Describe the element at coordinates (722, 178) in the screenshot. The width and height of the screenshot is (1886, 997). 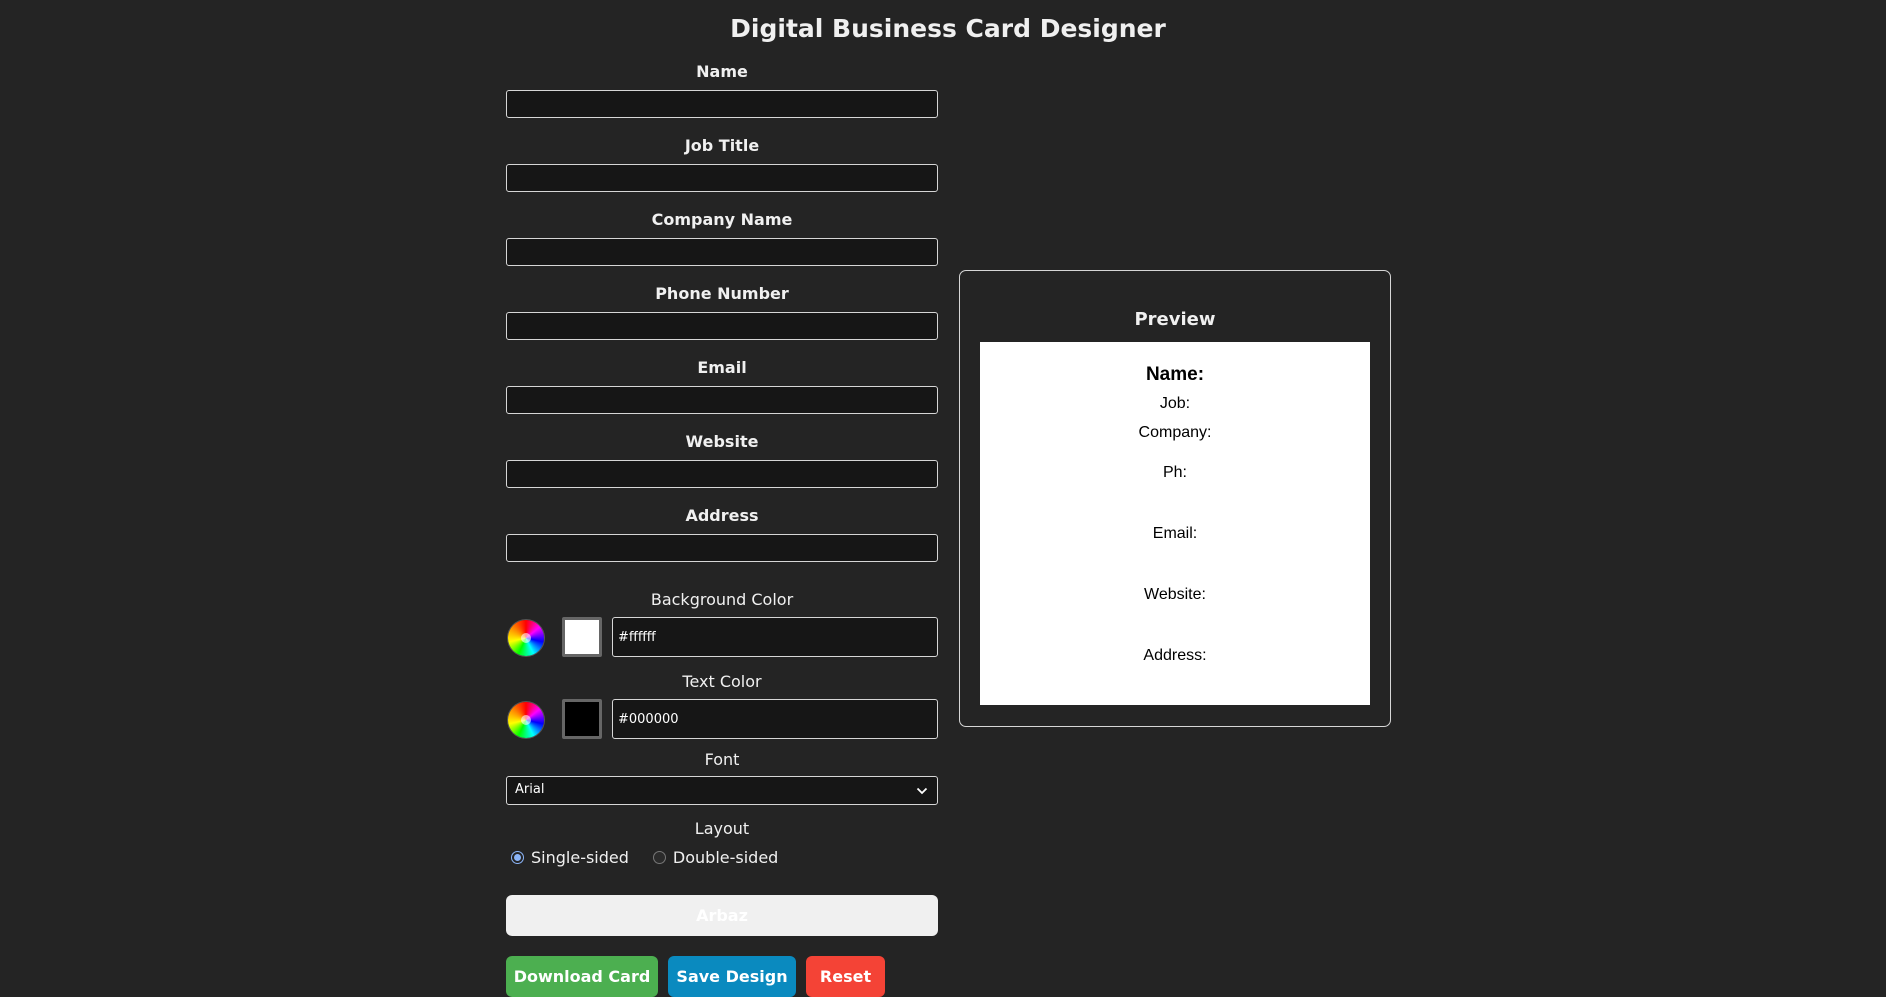
I see `job-title-input` at that location.